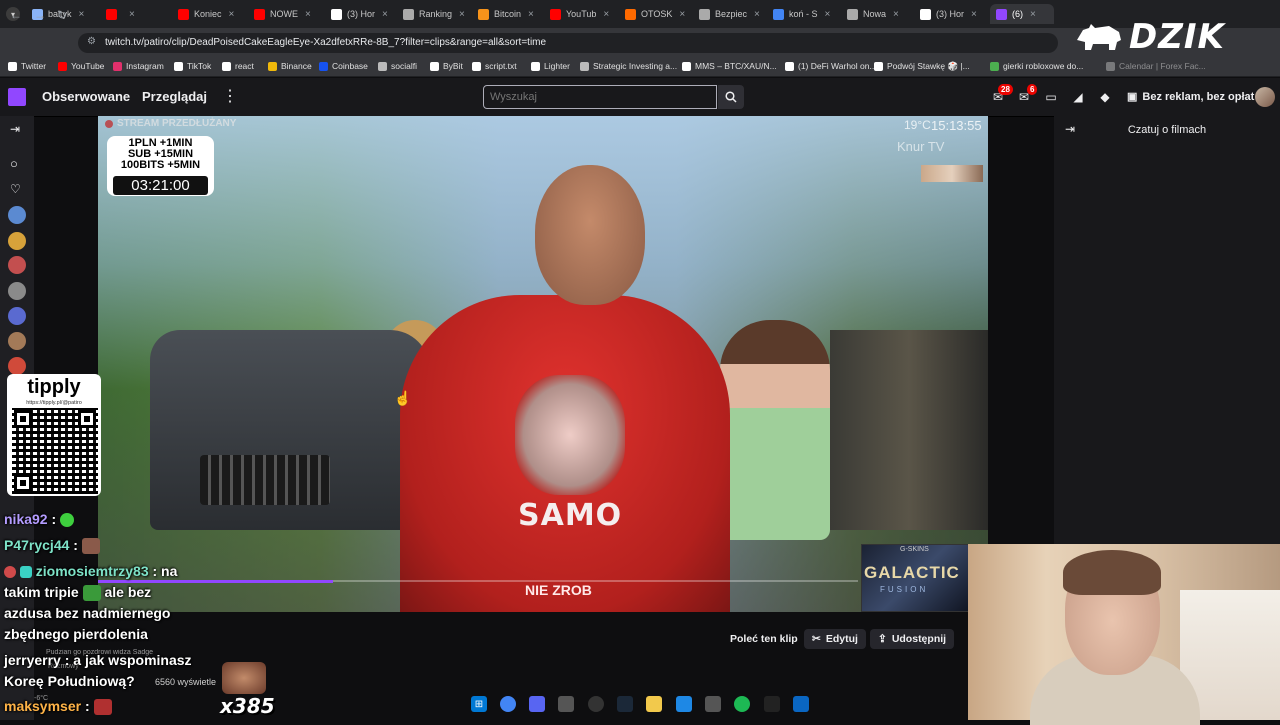  What do you see at coordinates (238, 66) in the screenshot?
I see `bookmark-item: react` at bounding box center [238, 66].